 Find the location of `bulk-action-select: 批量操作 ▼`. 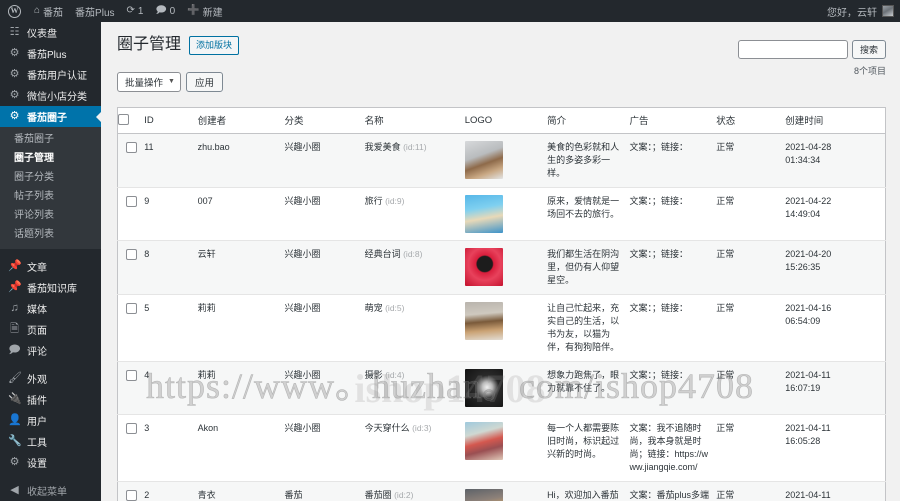

bulk-action-select: 批量操作 ▼ is located at coordinates (149, 81).